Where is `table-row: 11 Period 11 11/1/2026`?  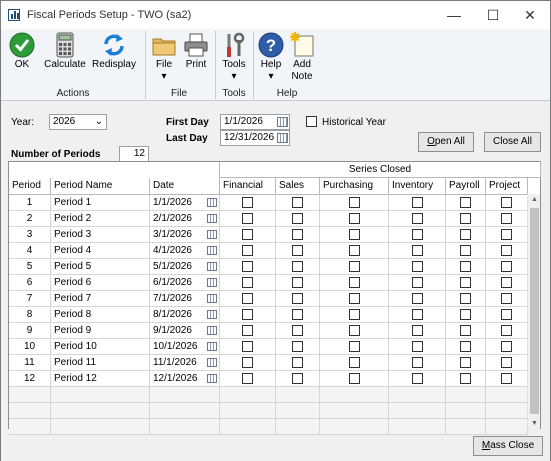
table-row: 11 Period 11 11/1/2026 is located at coordinates (268, 363).